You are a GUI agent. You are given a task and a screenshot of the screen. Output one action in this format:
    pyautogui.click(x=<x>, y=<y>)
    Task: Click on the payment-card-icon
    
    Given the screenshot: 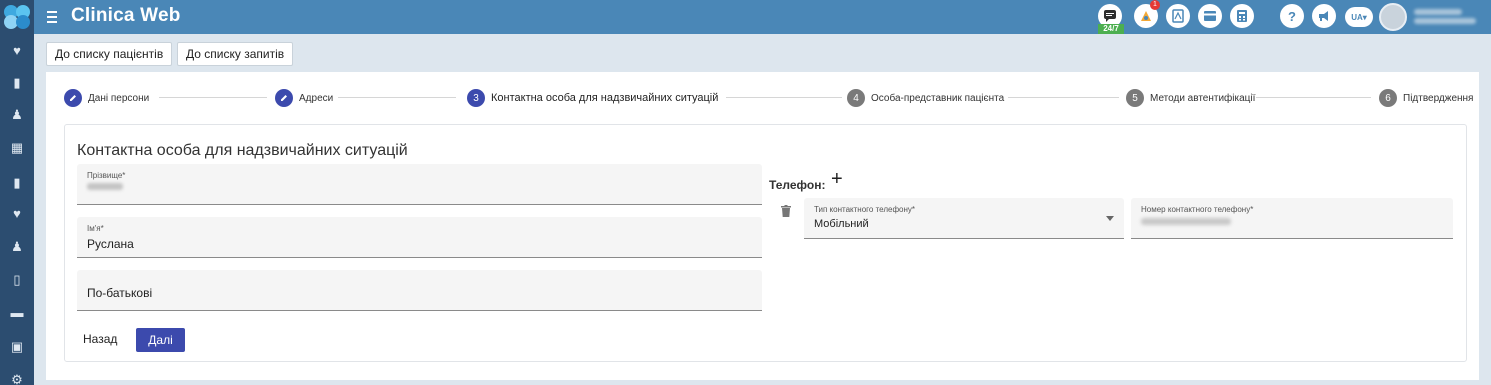 What is the action you would take?
    pyautogui.click(x=1210, y=16)
    